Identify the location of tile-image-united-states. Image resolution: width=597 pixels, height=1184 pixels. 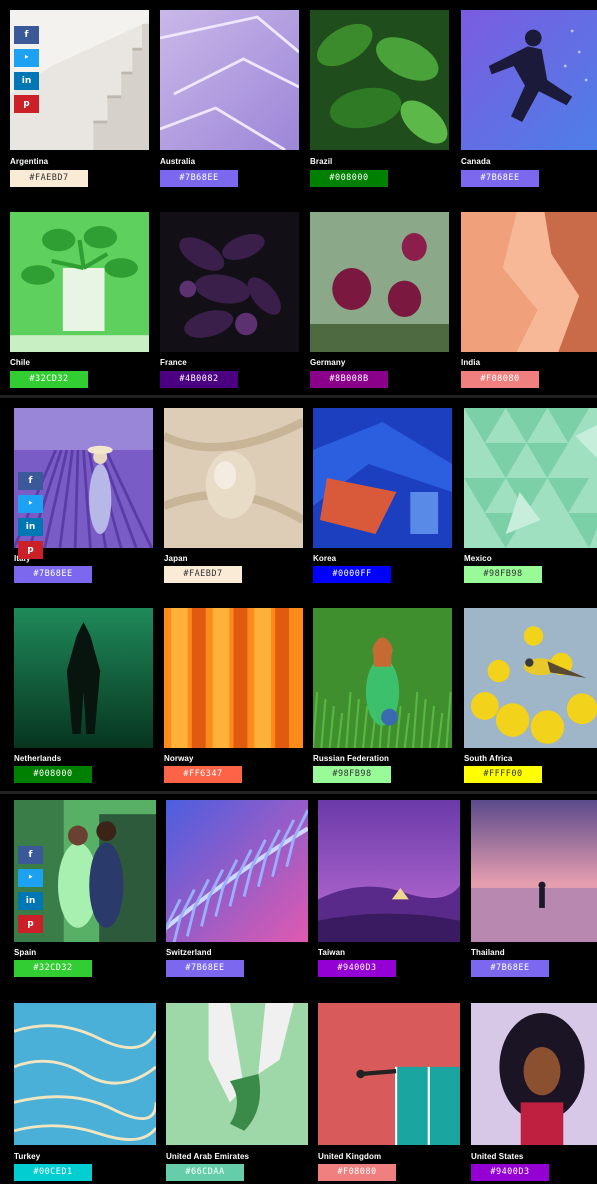
(534, 1074).